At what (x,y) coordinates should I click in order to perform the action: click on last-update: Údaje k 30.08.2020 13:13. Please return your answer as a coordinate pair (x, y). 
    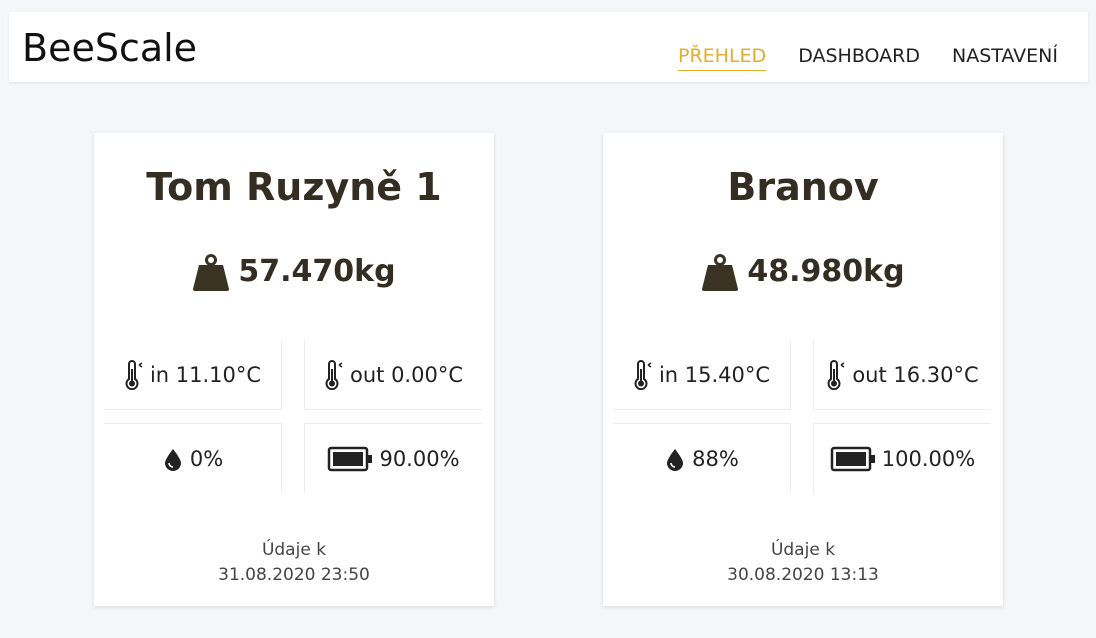
    Looking at the image, I should click on (803, 563).